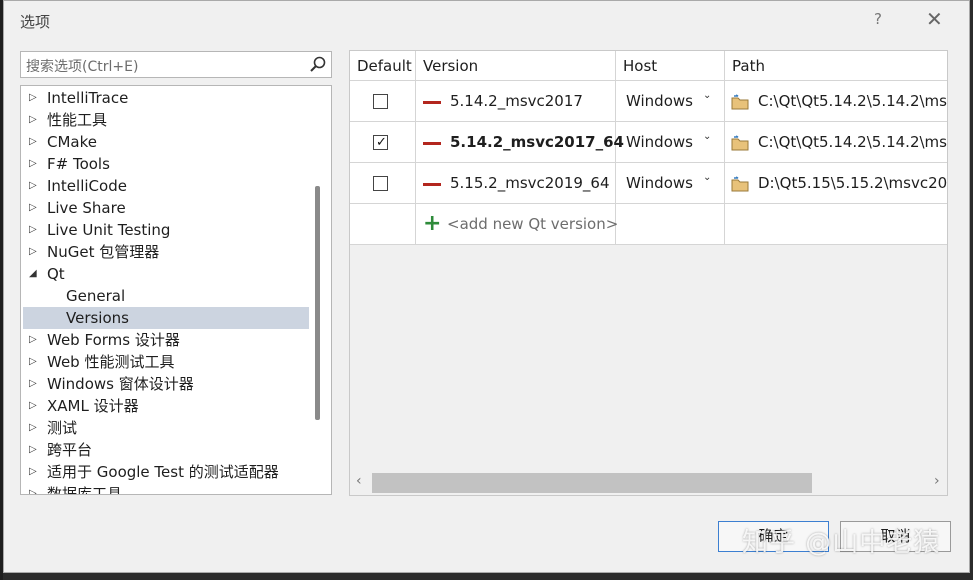 Image resolution: width=973 pixels, height=580 pixels. Describe the element at coordinates (166, 489) in the screenshot. I see `tree-item: ▷ 数据库工具` at that location.